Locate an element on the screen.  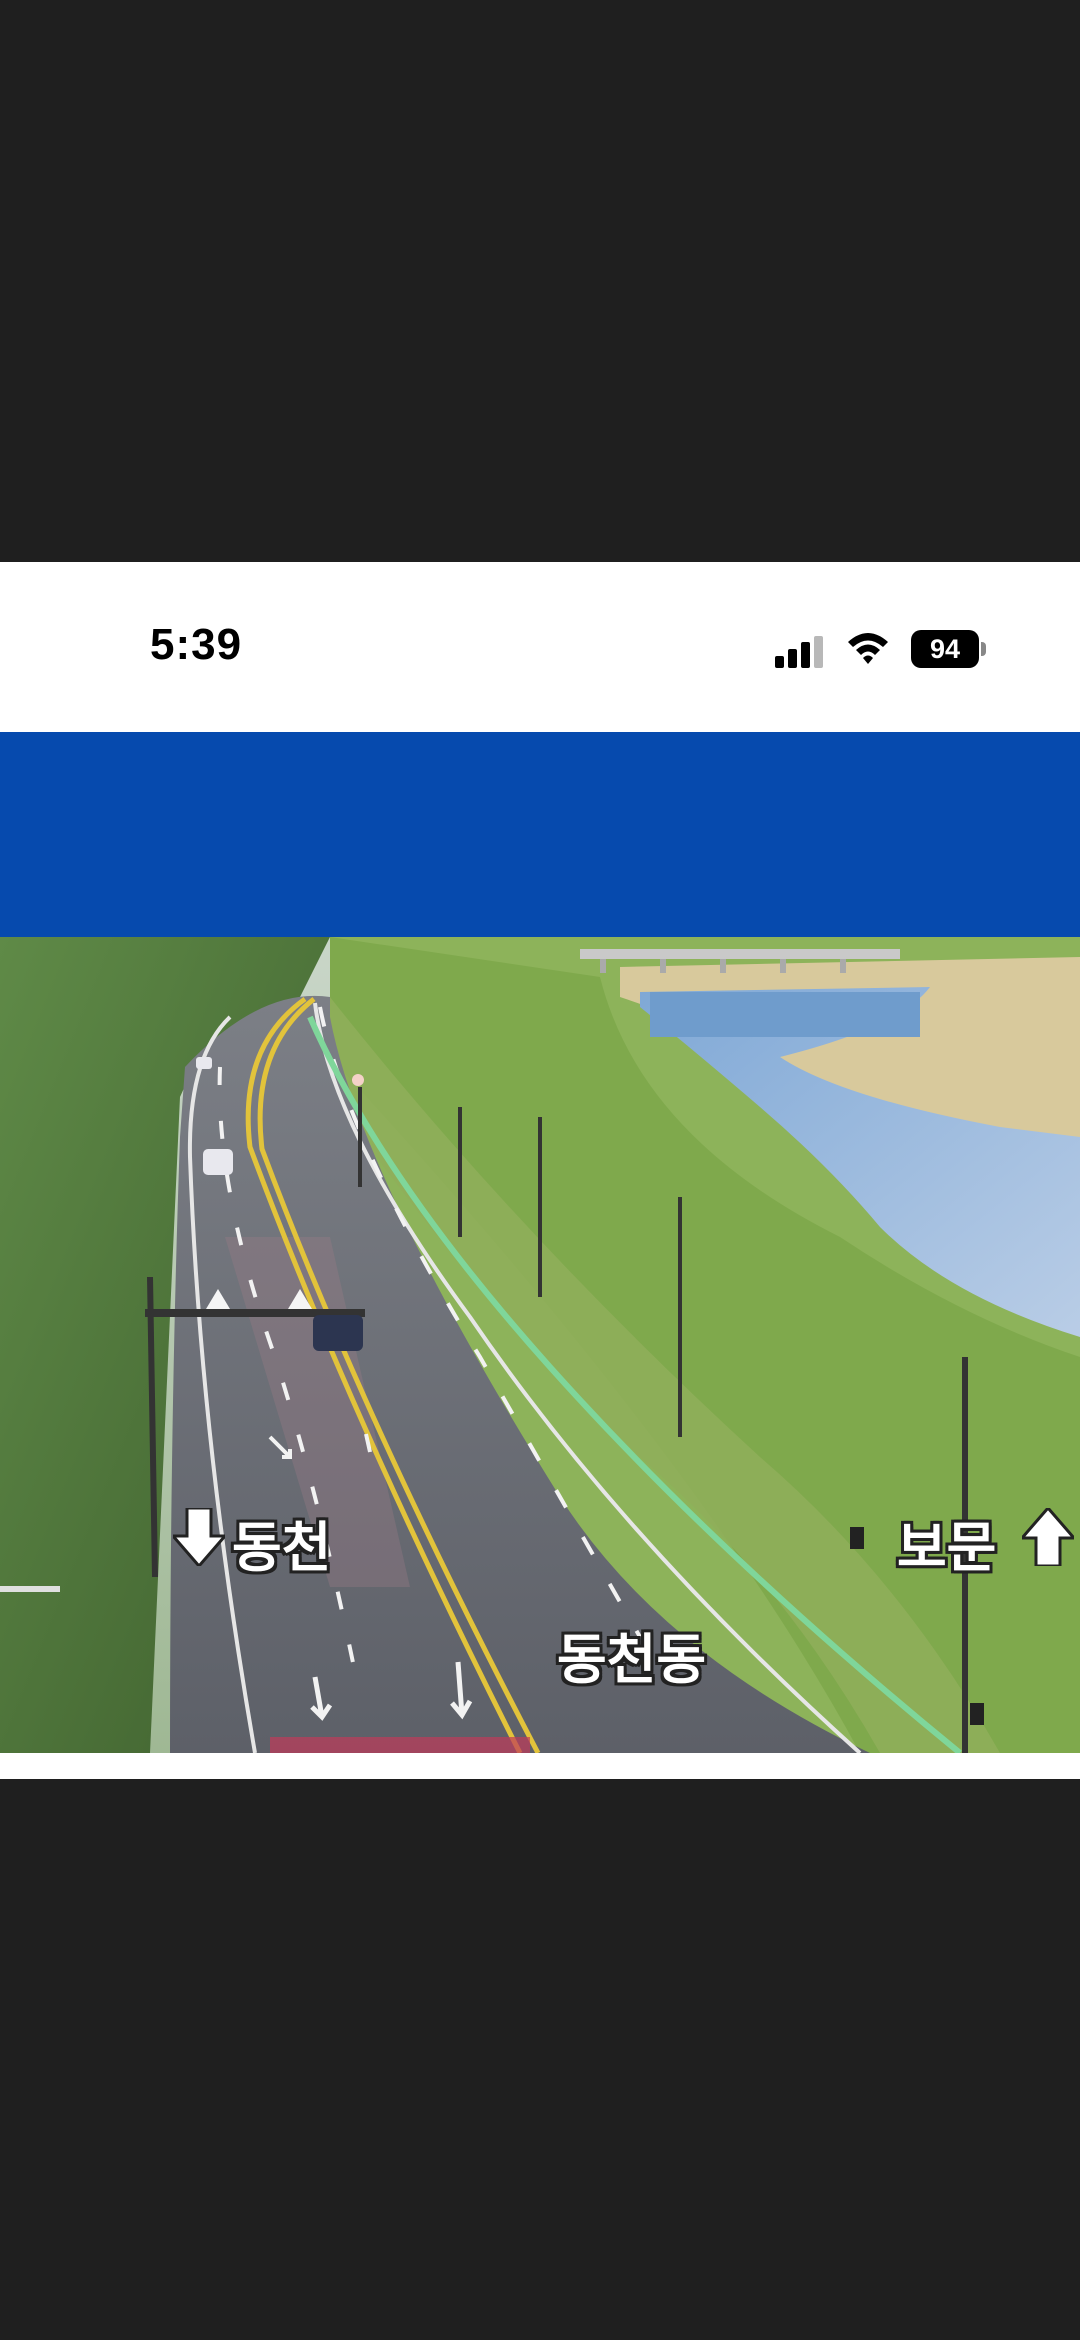
blue-header-band is located at coordinates (540, 834).